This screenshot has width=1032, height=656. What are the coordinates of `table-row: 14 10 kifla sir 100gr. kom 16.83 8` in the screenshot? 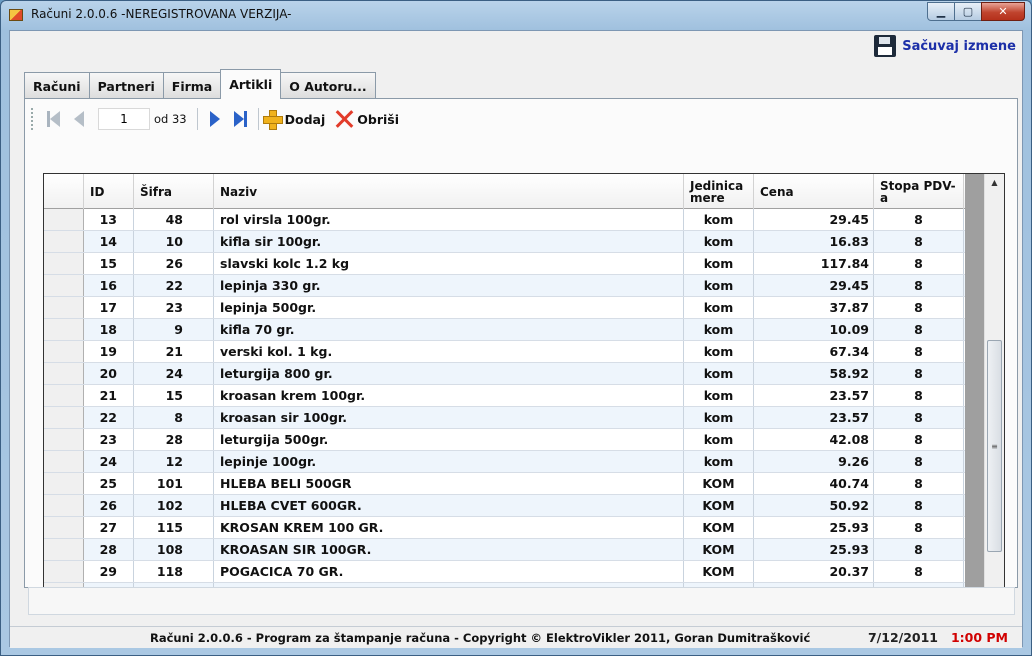 It's located at (504, 242).